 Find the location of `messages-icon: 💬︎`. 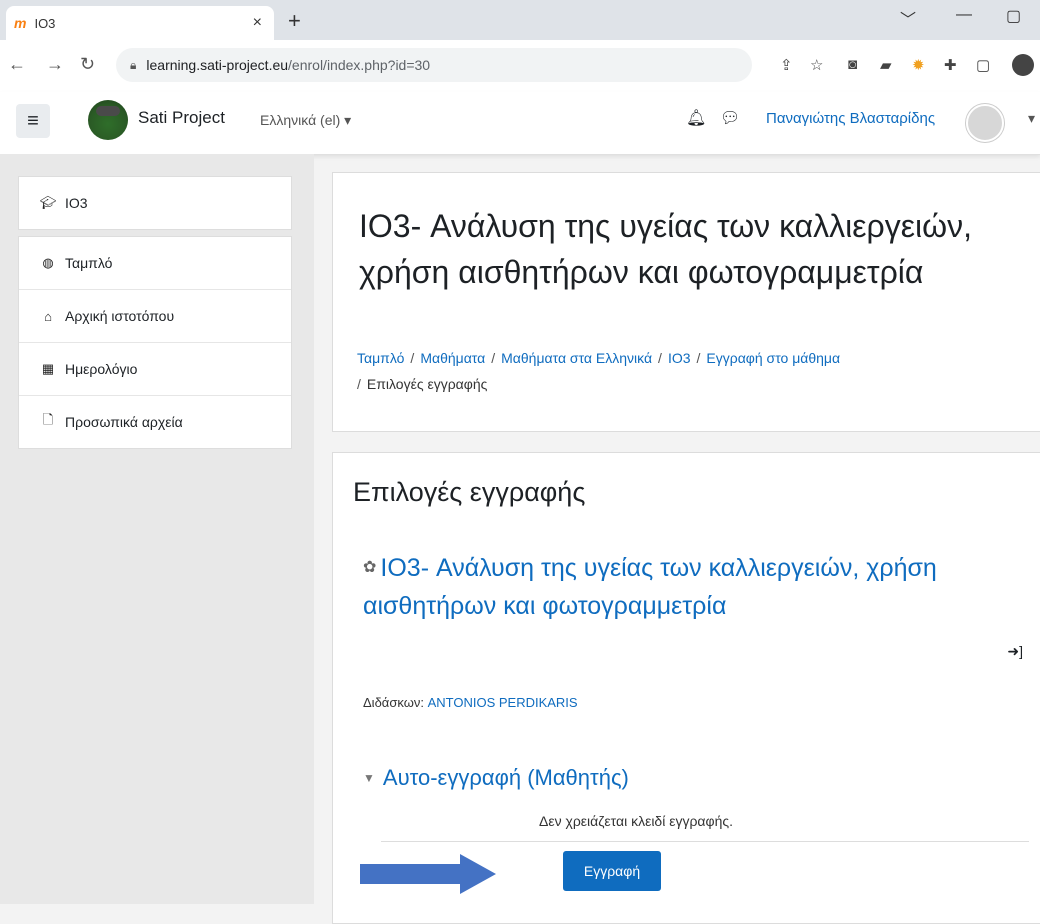

messages-icon: 💬︎ is located at coordinates (730, 118).